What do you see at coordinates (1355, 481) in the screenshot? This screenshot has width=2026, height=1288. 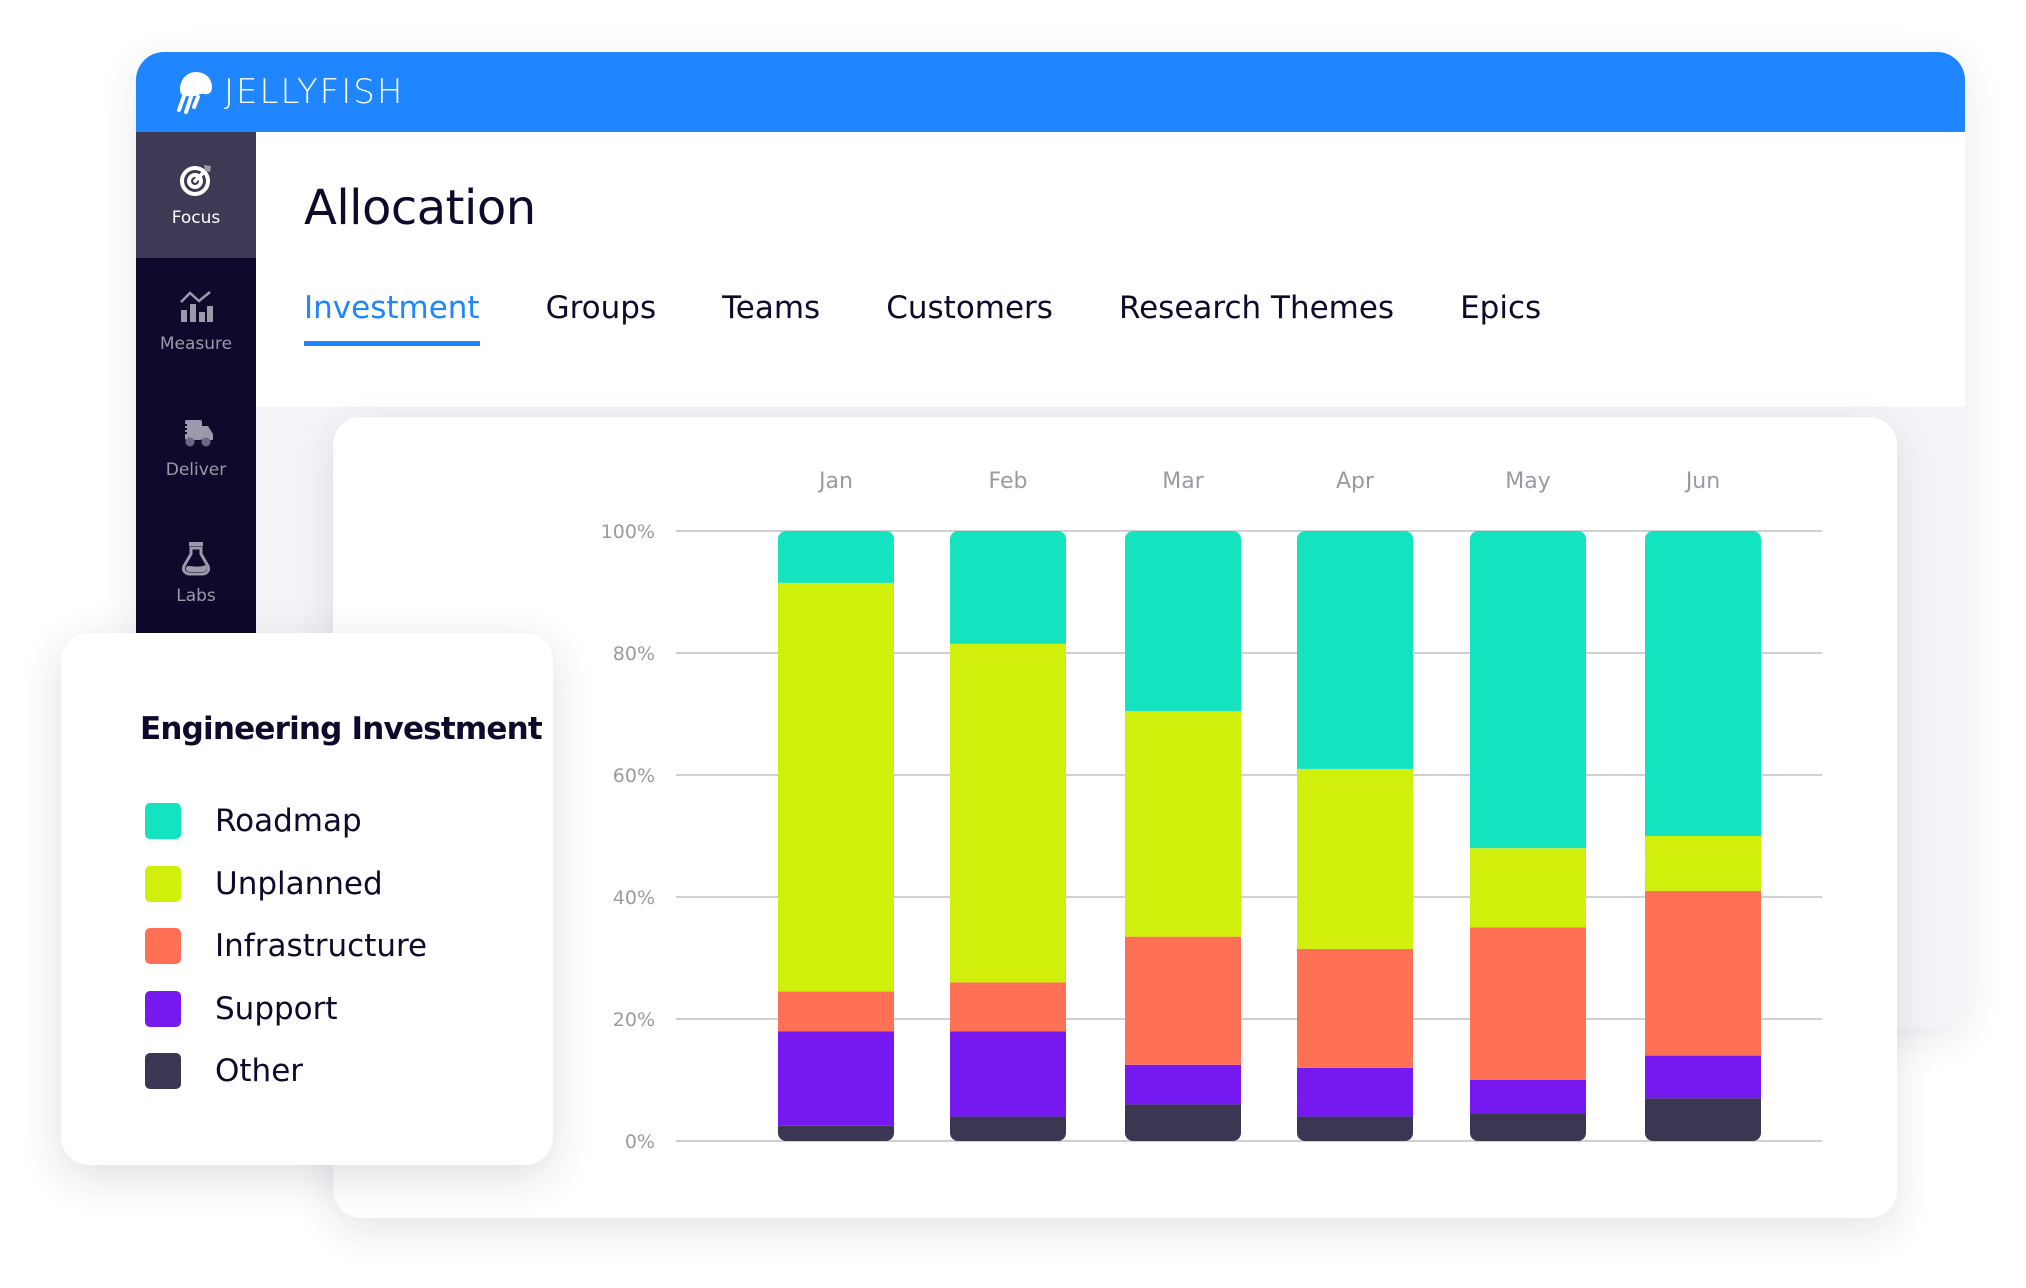 I see `x-tick-label: Apr` at bounding box center [1355, 481].